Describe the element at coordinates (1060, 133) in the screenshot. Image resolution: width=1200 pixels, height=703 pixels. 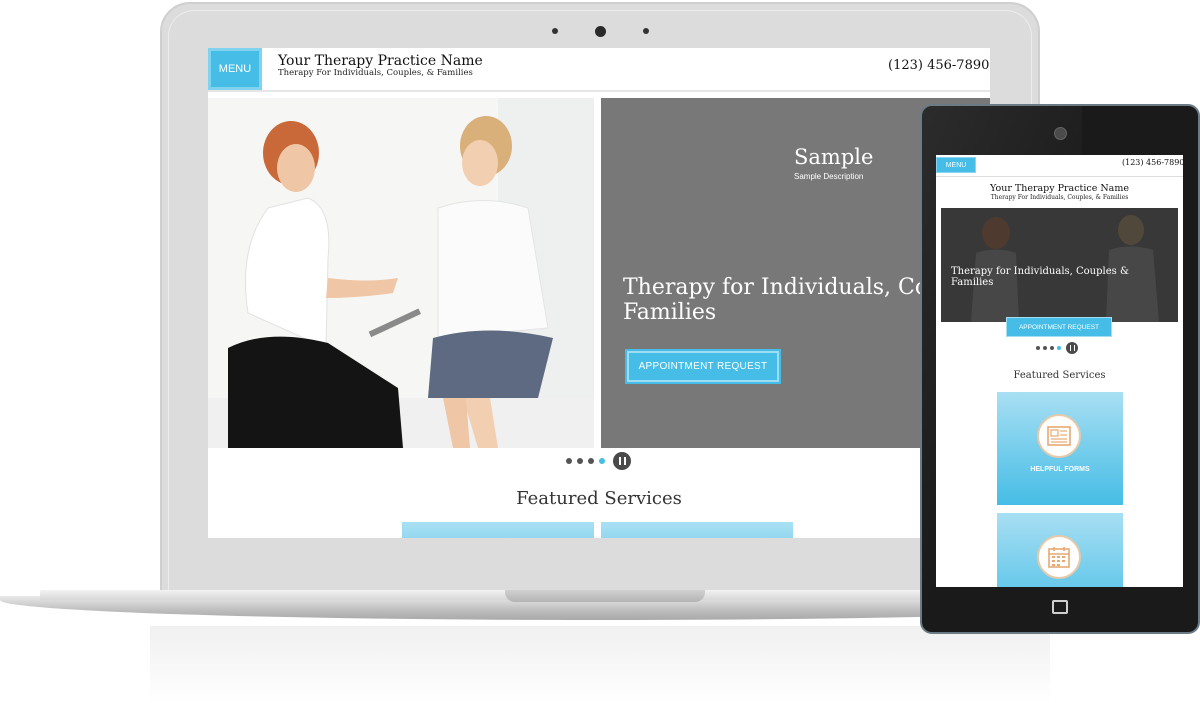
I see `tablet-camera` at that location.